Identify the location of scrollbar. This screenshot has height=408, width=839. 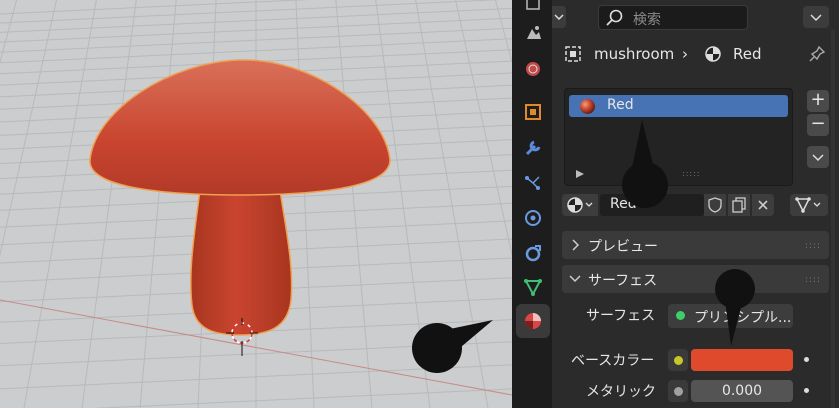
(833, 219).